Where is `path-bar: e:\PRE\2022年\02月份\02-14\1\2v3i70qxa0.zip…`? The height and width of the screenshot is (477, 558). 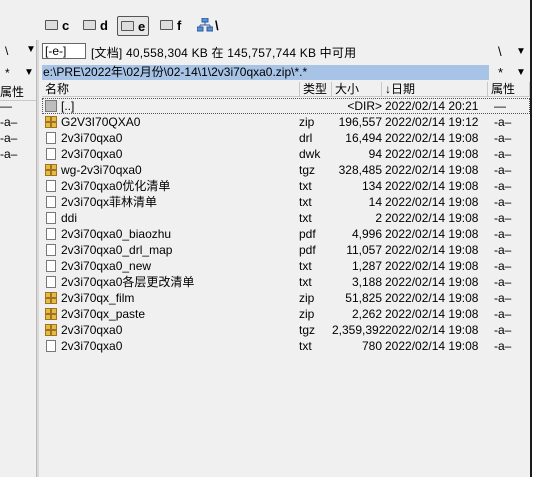 path-bar: e:\PRE\2022年\02月份\02-14\1\2v3i70qxa0.zip… is located at coordinates (265, 72).